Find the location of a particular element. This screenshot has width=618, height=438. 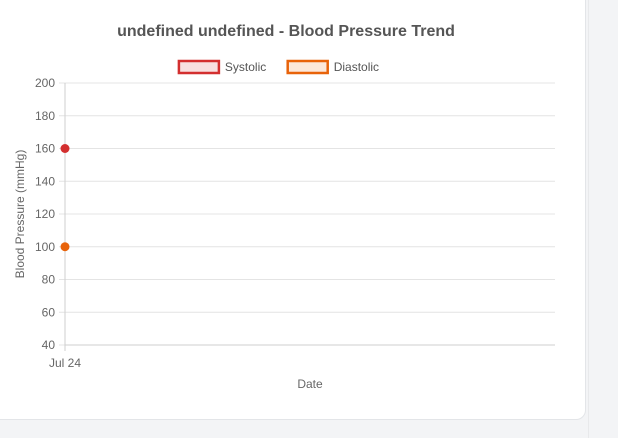

y-tick-label: 140 is located at coordinates (45, 181).